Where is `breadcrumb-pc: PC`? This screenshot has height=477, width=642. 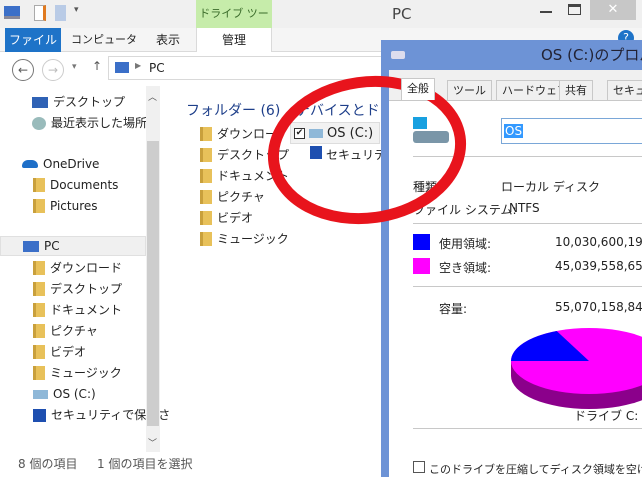
breadcrumb-pc: PC is located at coordinates (157, 68).